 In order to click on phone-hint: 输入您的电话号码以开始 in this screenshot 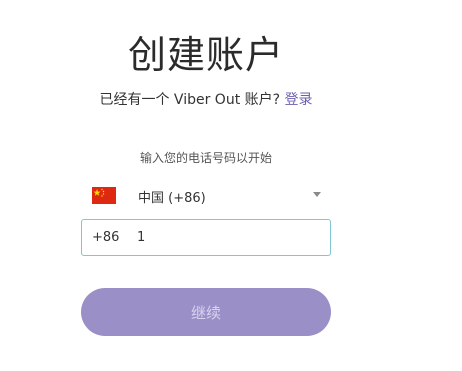, I will do `click(205, 158)`.